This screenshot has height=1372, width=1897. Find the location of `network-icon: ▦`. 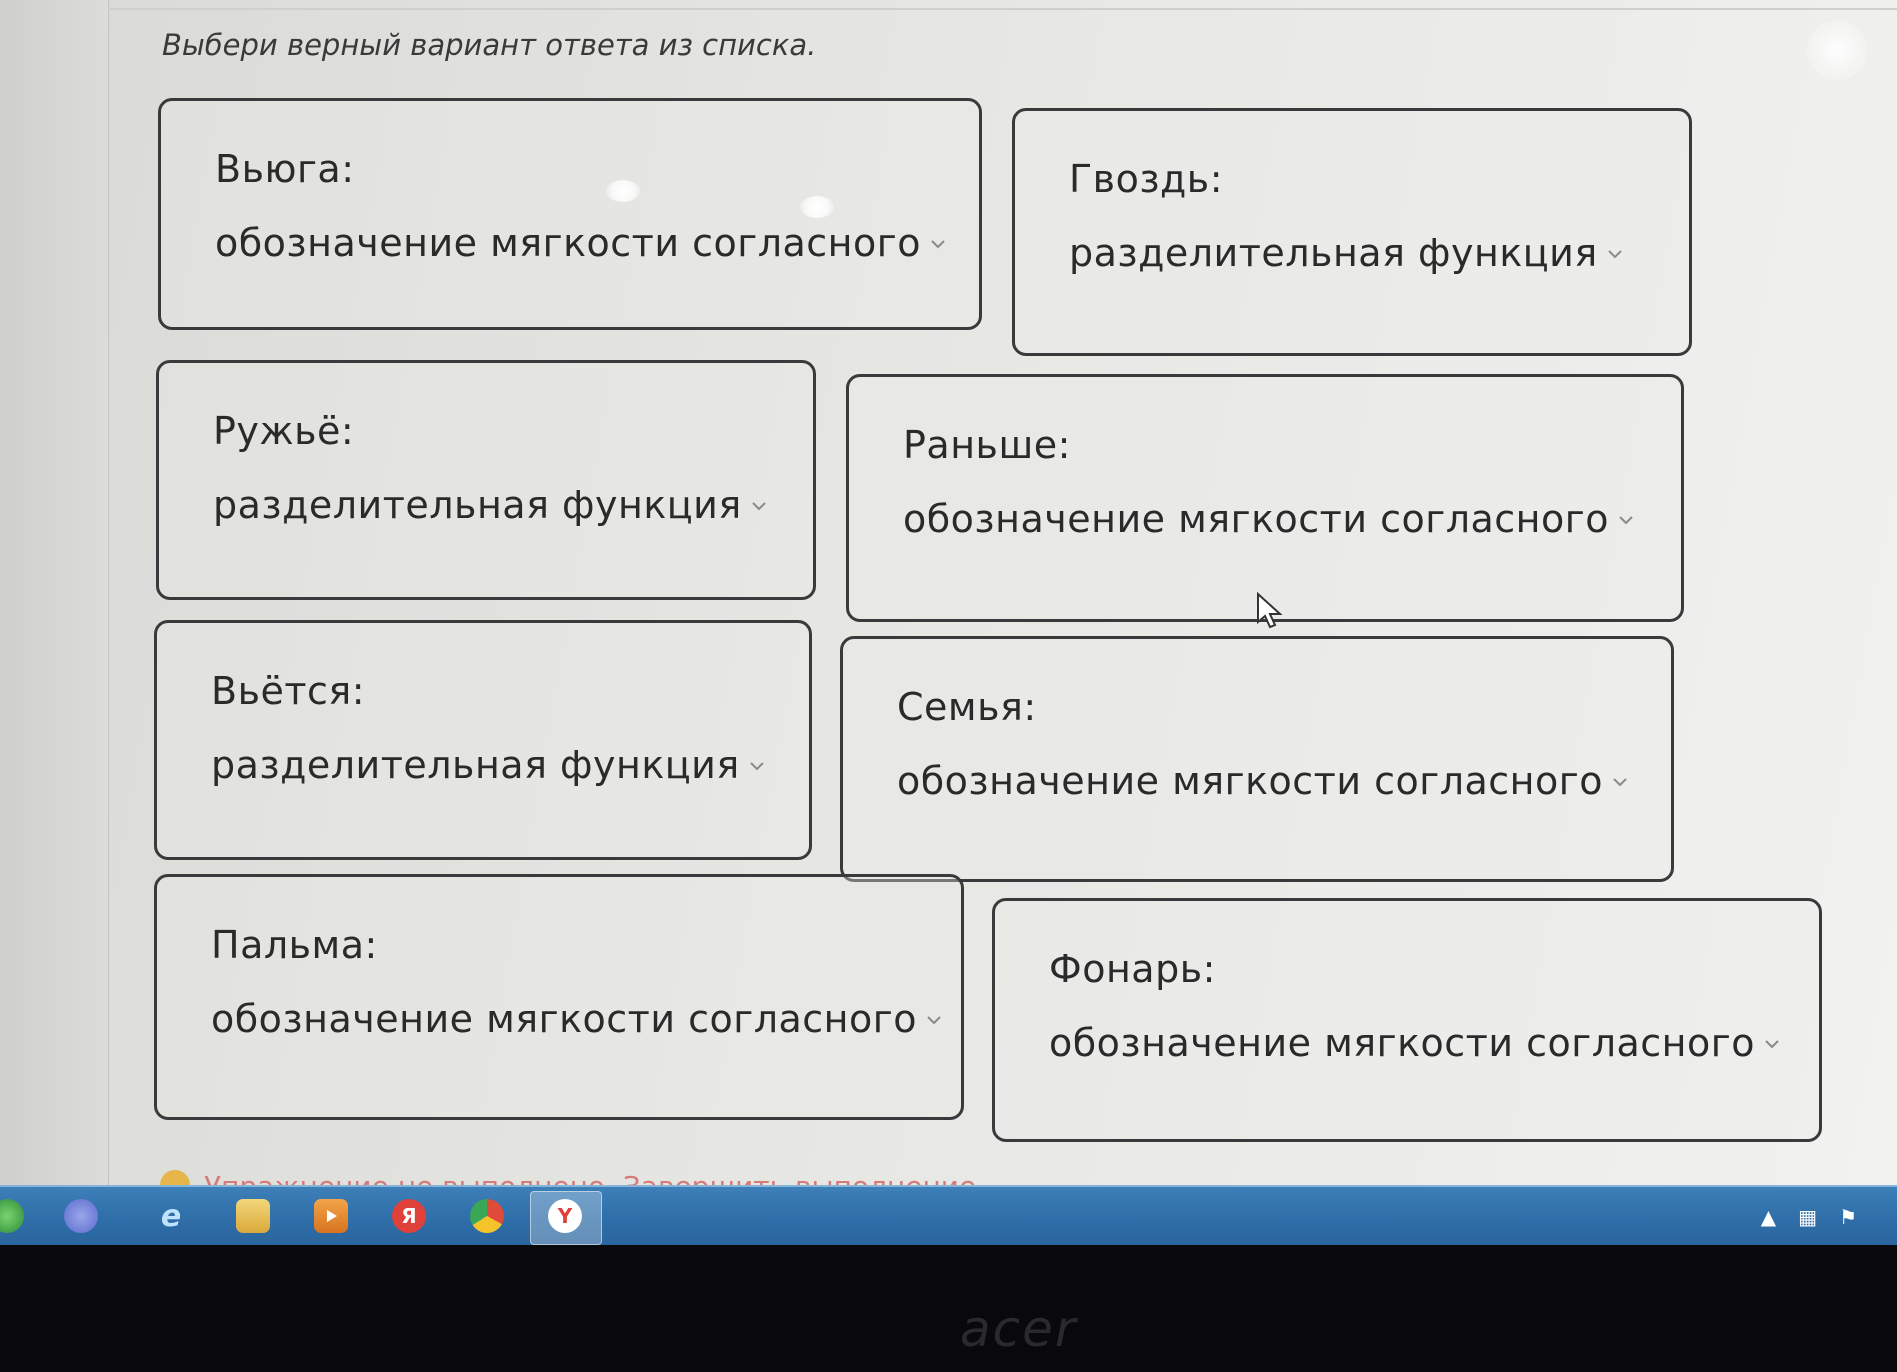

network-icon: ▦ is located at coordinates (1807, 1217).